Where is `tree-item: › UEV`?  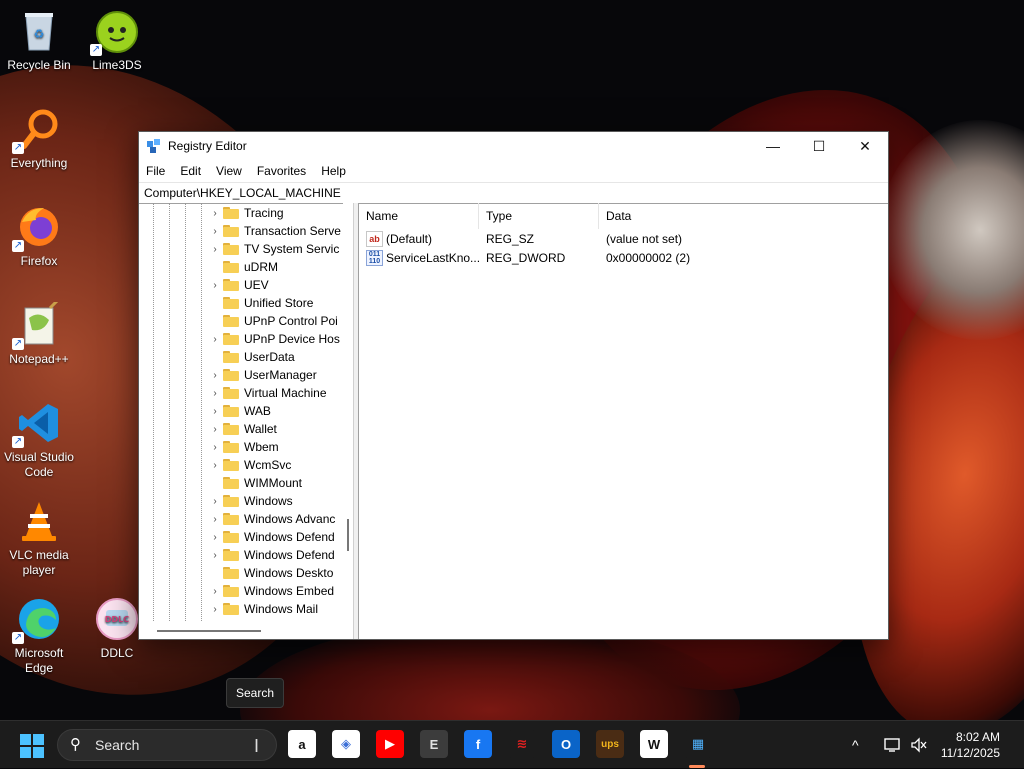
tree-item: › UEV is located at coordinates (203, 285).